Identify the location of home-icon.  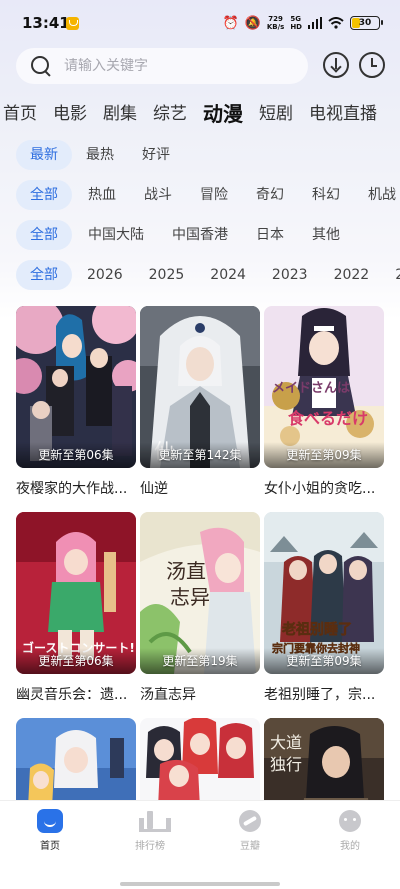
(50, 821).